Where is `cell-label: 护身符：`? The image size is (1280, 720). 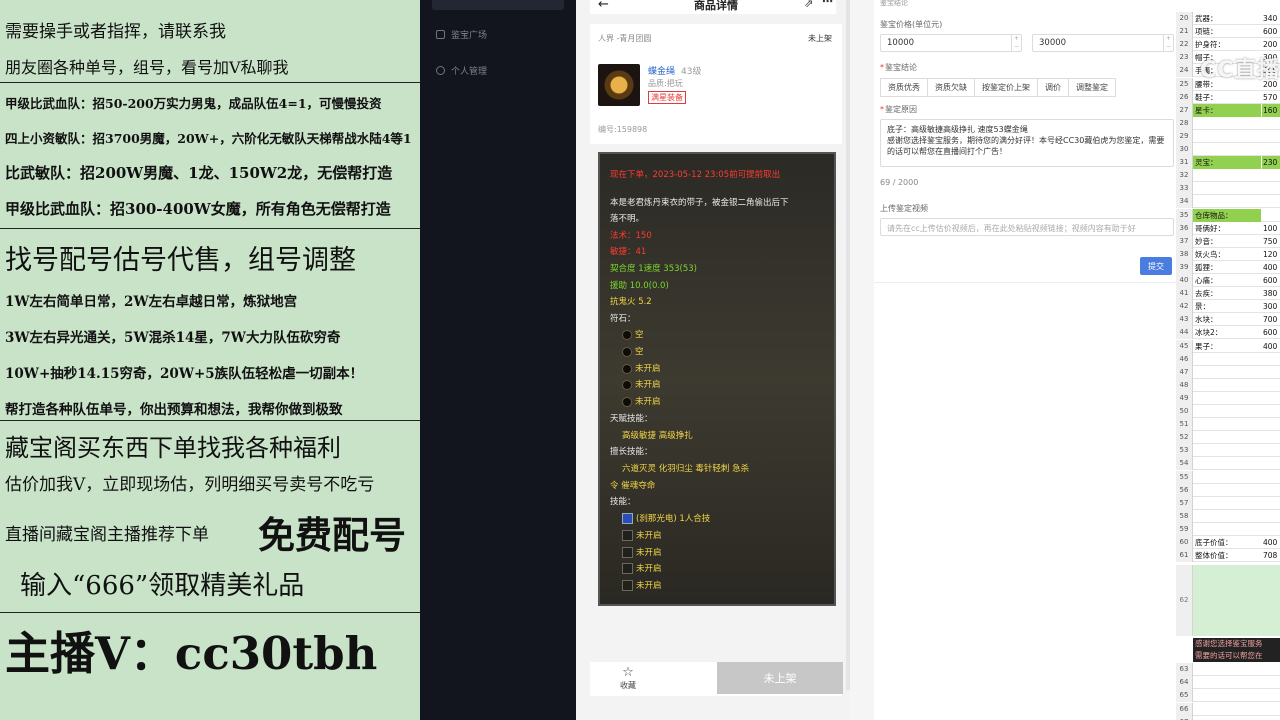
cell-label: 护身符： is located at coordinates (1210, 44).